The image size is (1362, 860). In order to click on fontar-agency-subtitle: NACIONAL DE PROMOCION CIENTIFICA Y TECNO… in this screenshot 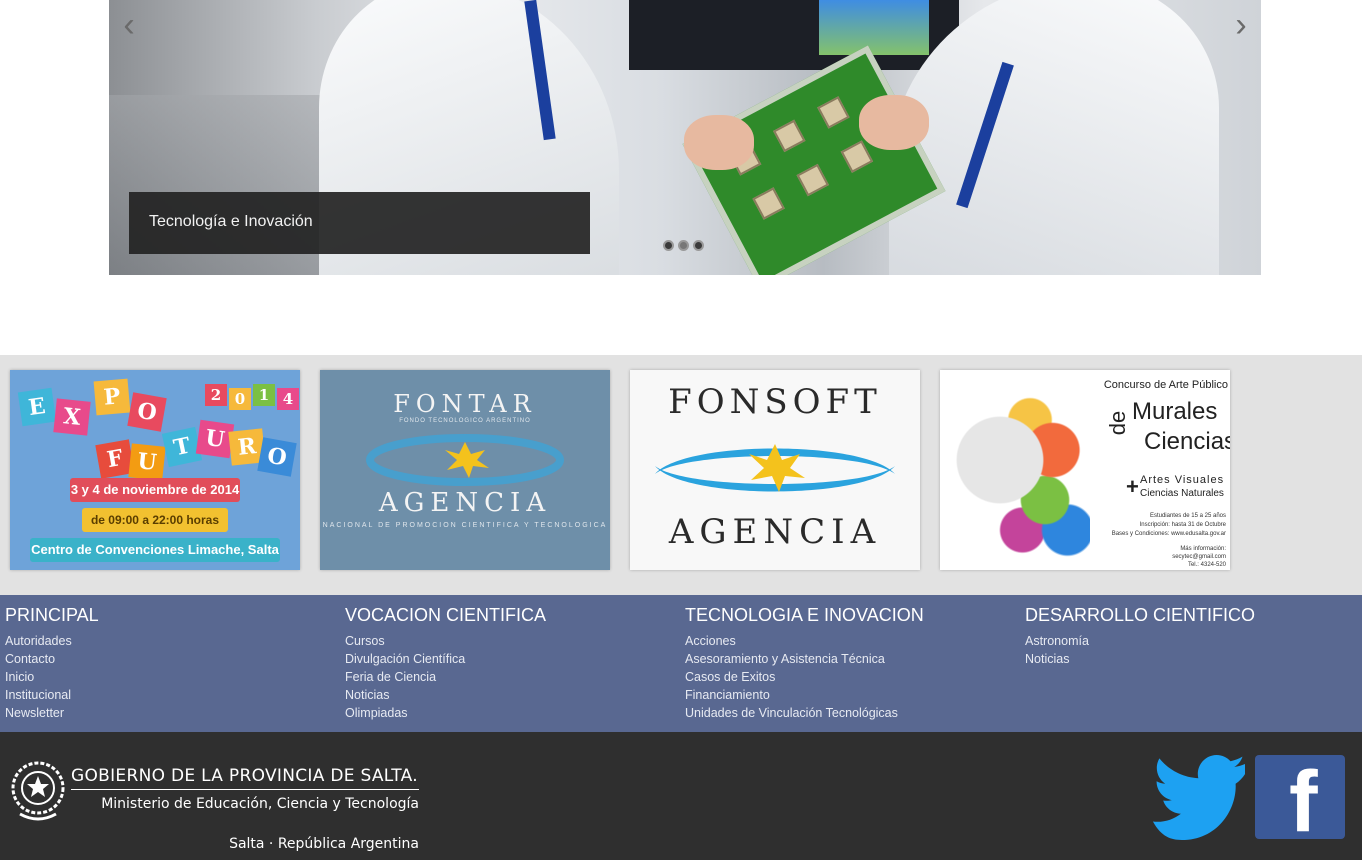, I will do `click(465, 525)`.